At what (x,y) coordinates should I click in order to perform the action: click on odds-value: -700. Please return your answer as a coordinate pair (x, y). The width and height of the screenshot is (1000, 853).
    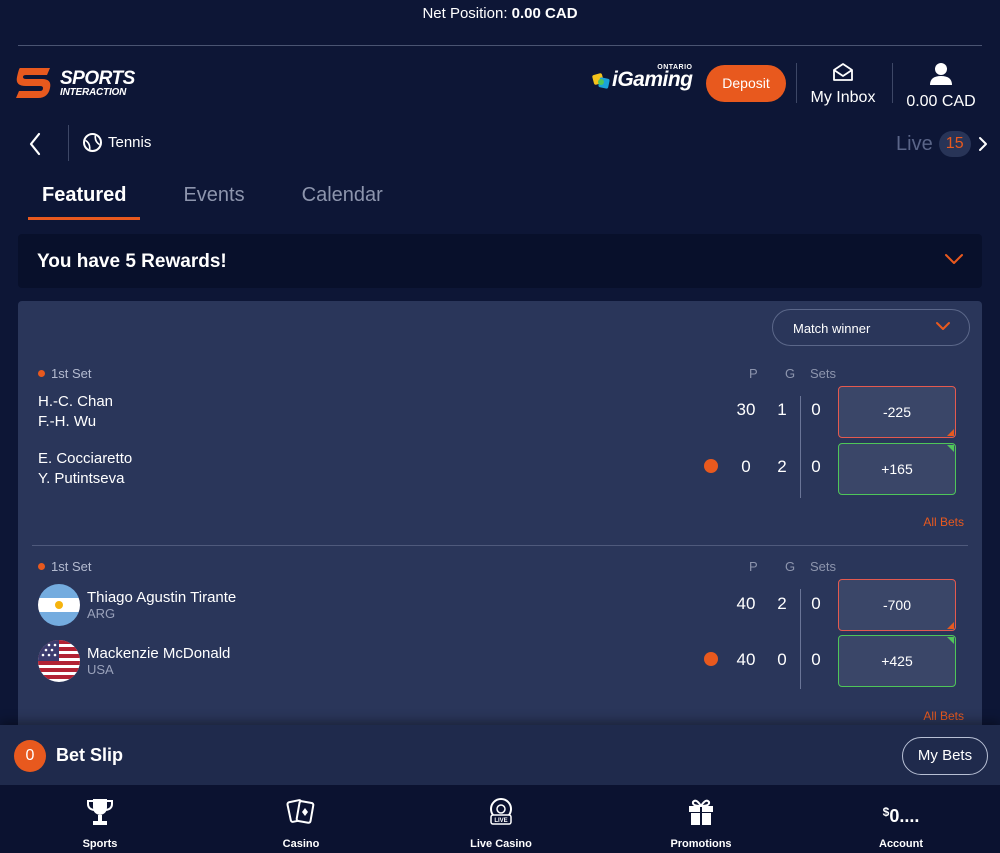
    Looking at the image, I should click on (897, 605).